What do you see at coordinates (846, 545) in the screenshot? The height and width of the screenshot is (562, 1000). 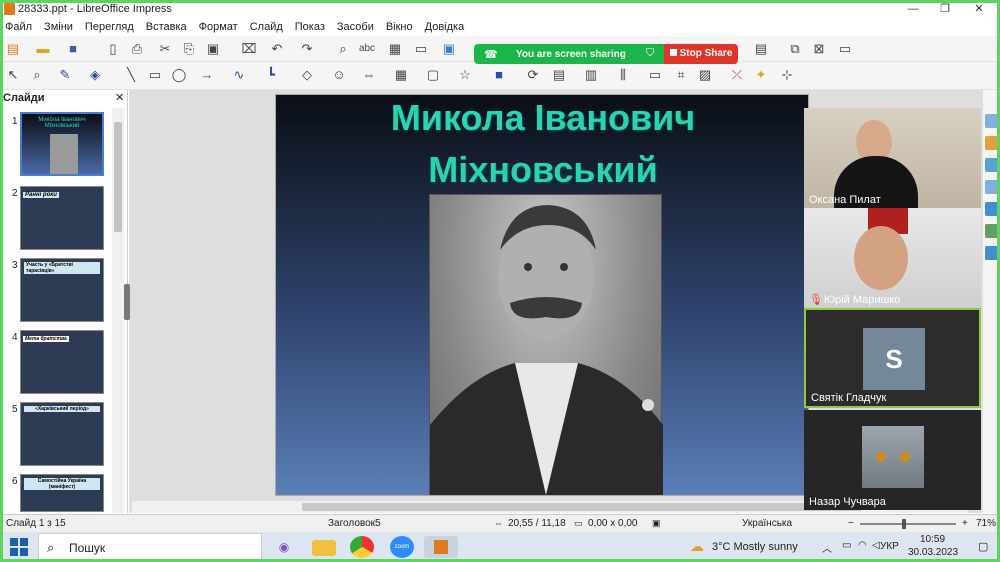 I see `battery-icon: ▭` at bounding box center [846, 545].